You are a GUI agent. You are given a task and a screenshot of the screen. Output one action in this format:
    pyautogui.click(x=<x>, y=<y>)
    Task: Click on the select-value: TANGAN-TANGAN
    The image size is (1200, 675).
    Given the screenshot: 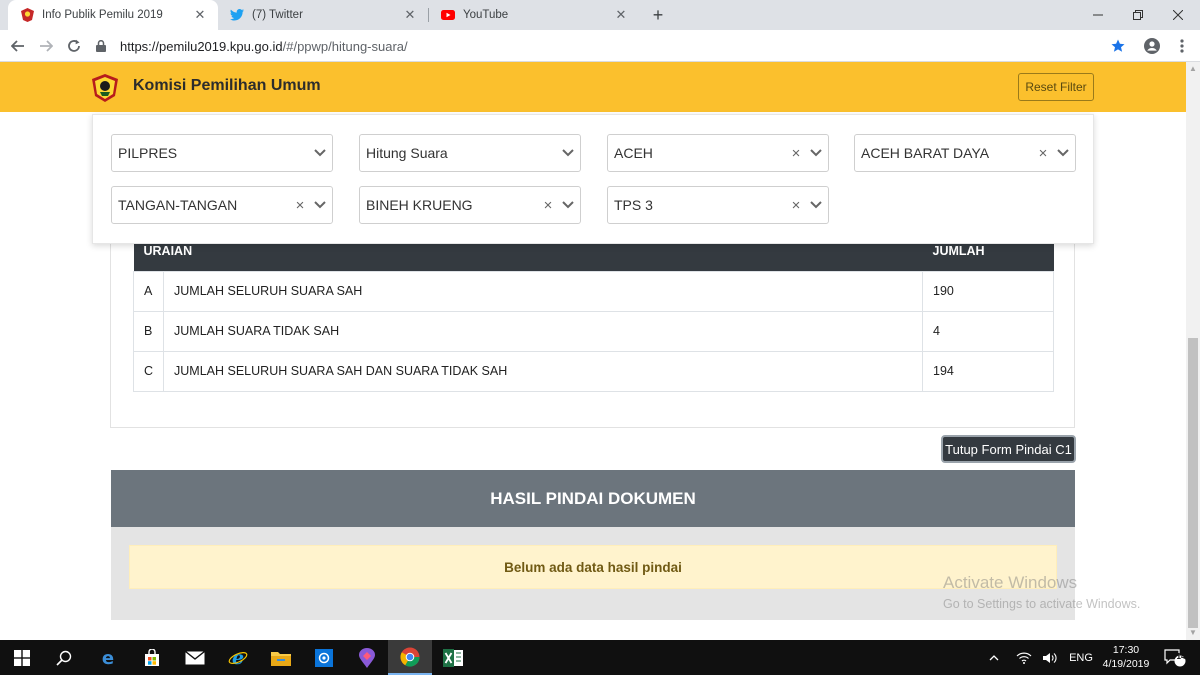 What is the action you would take?
    pyautogui.click(x=178, y=205)
    